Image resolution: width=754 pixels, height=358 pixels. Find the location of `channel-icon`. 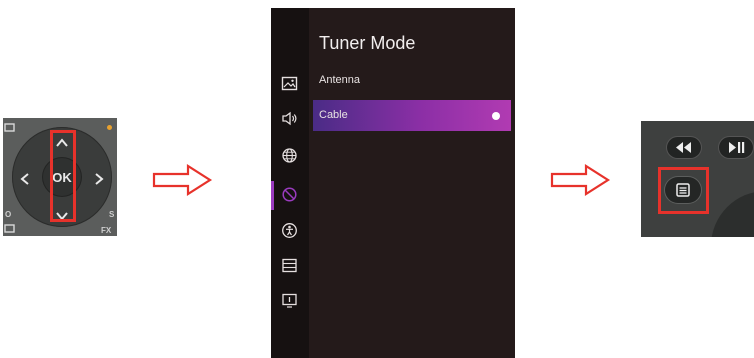

channel-icon is located at coordinates (289, 194).